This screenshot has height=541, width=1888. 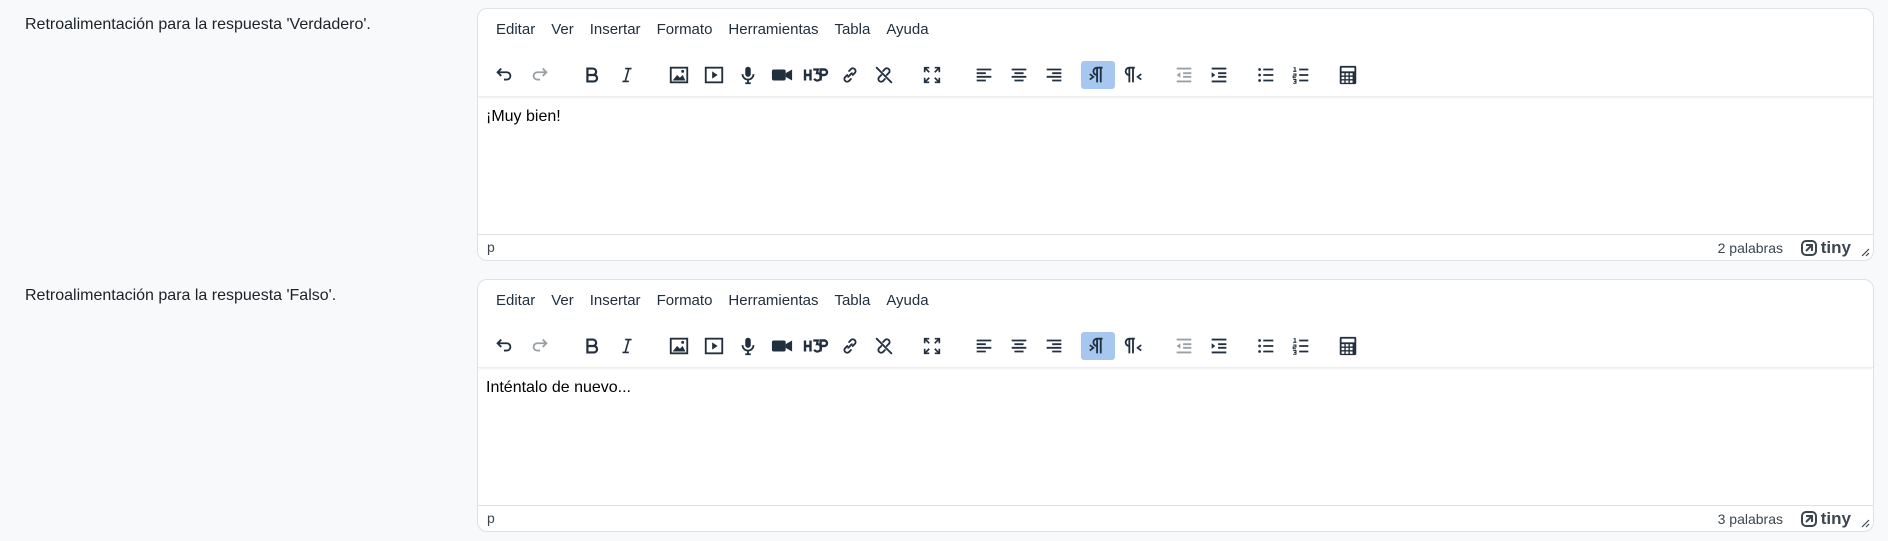 I want to click on video-camera-icon, so click(x=782, y=346).